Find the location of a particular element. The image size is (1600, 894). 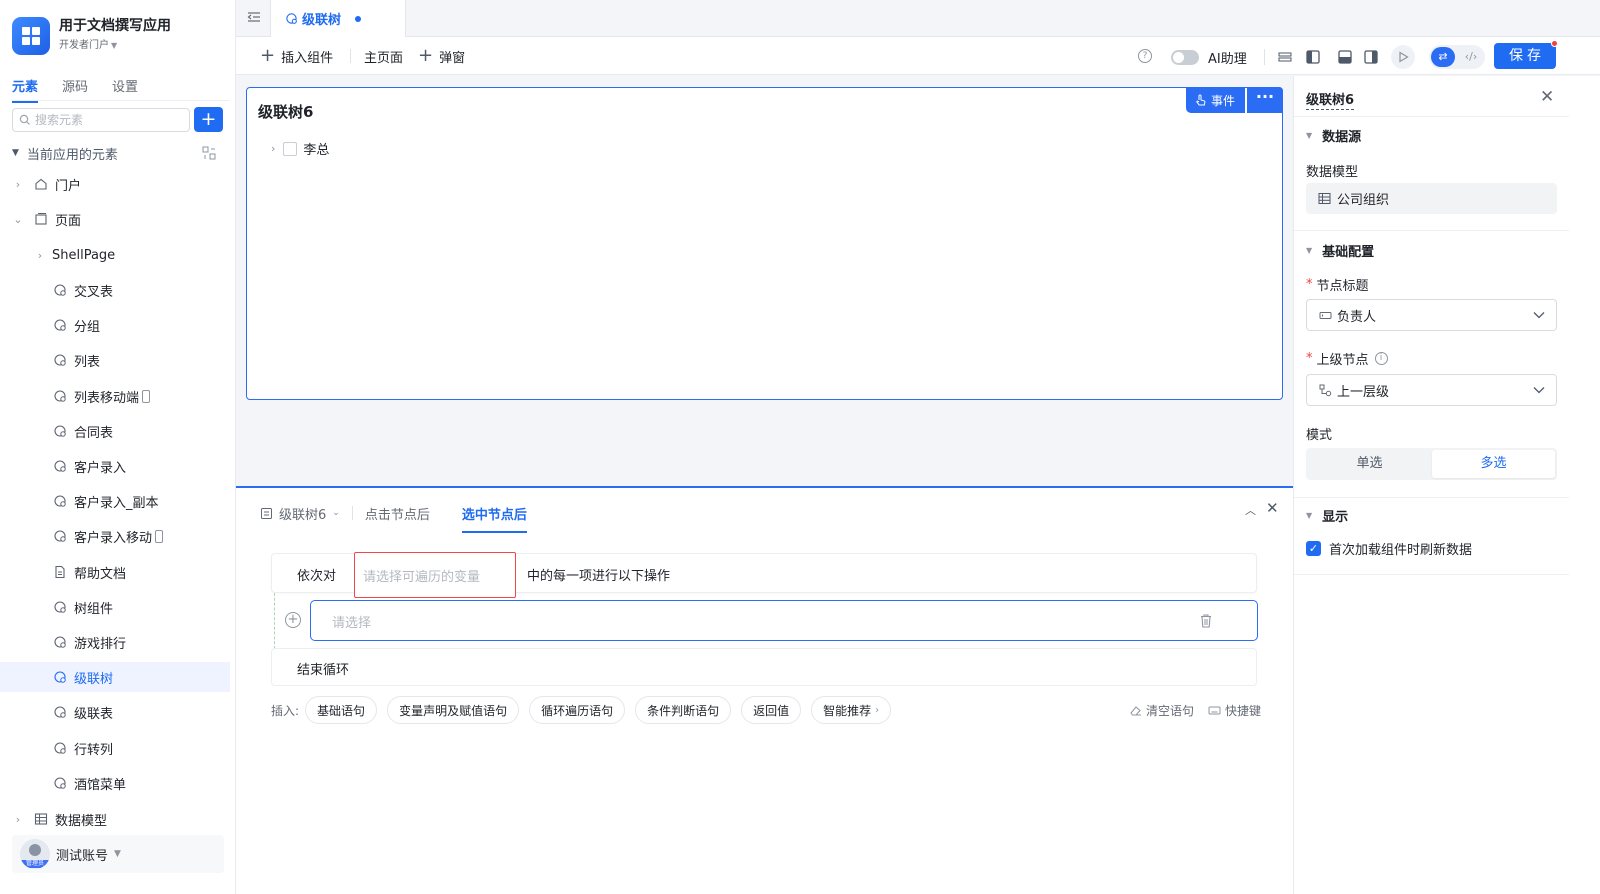

tree-item-page: 交叉表 is located at coordinates (115, 290).